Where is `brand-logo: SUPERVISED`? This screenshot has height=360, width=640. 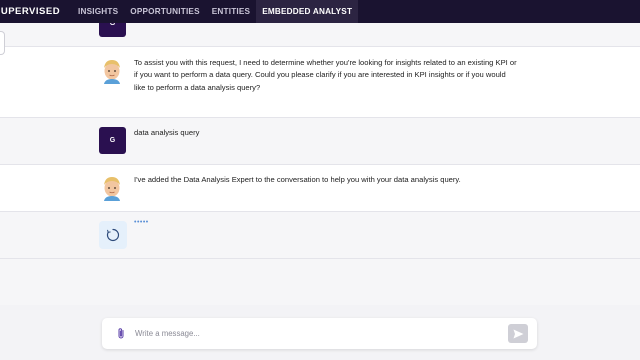 brand-logo: SUPERVISED is located at coordinates (32, 11).